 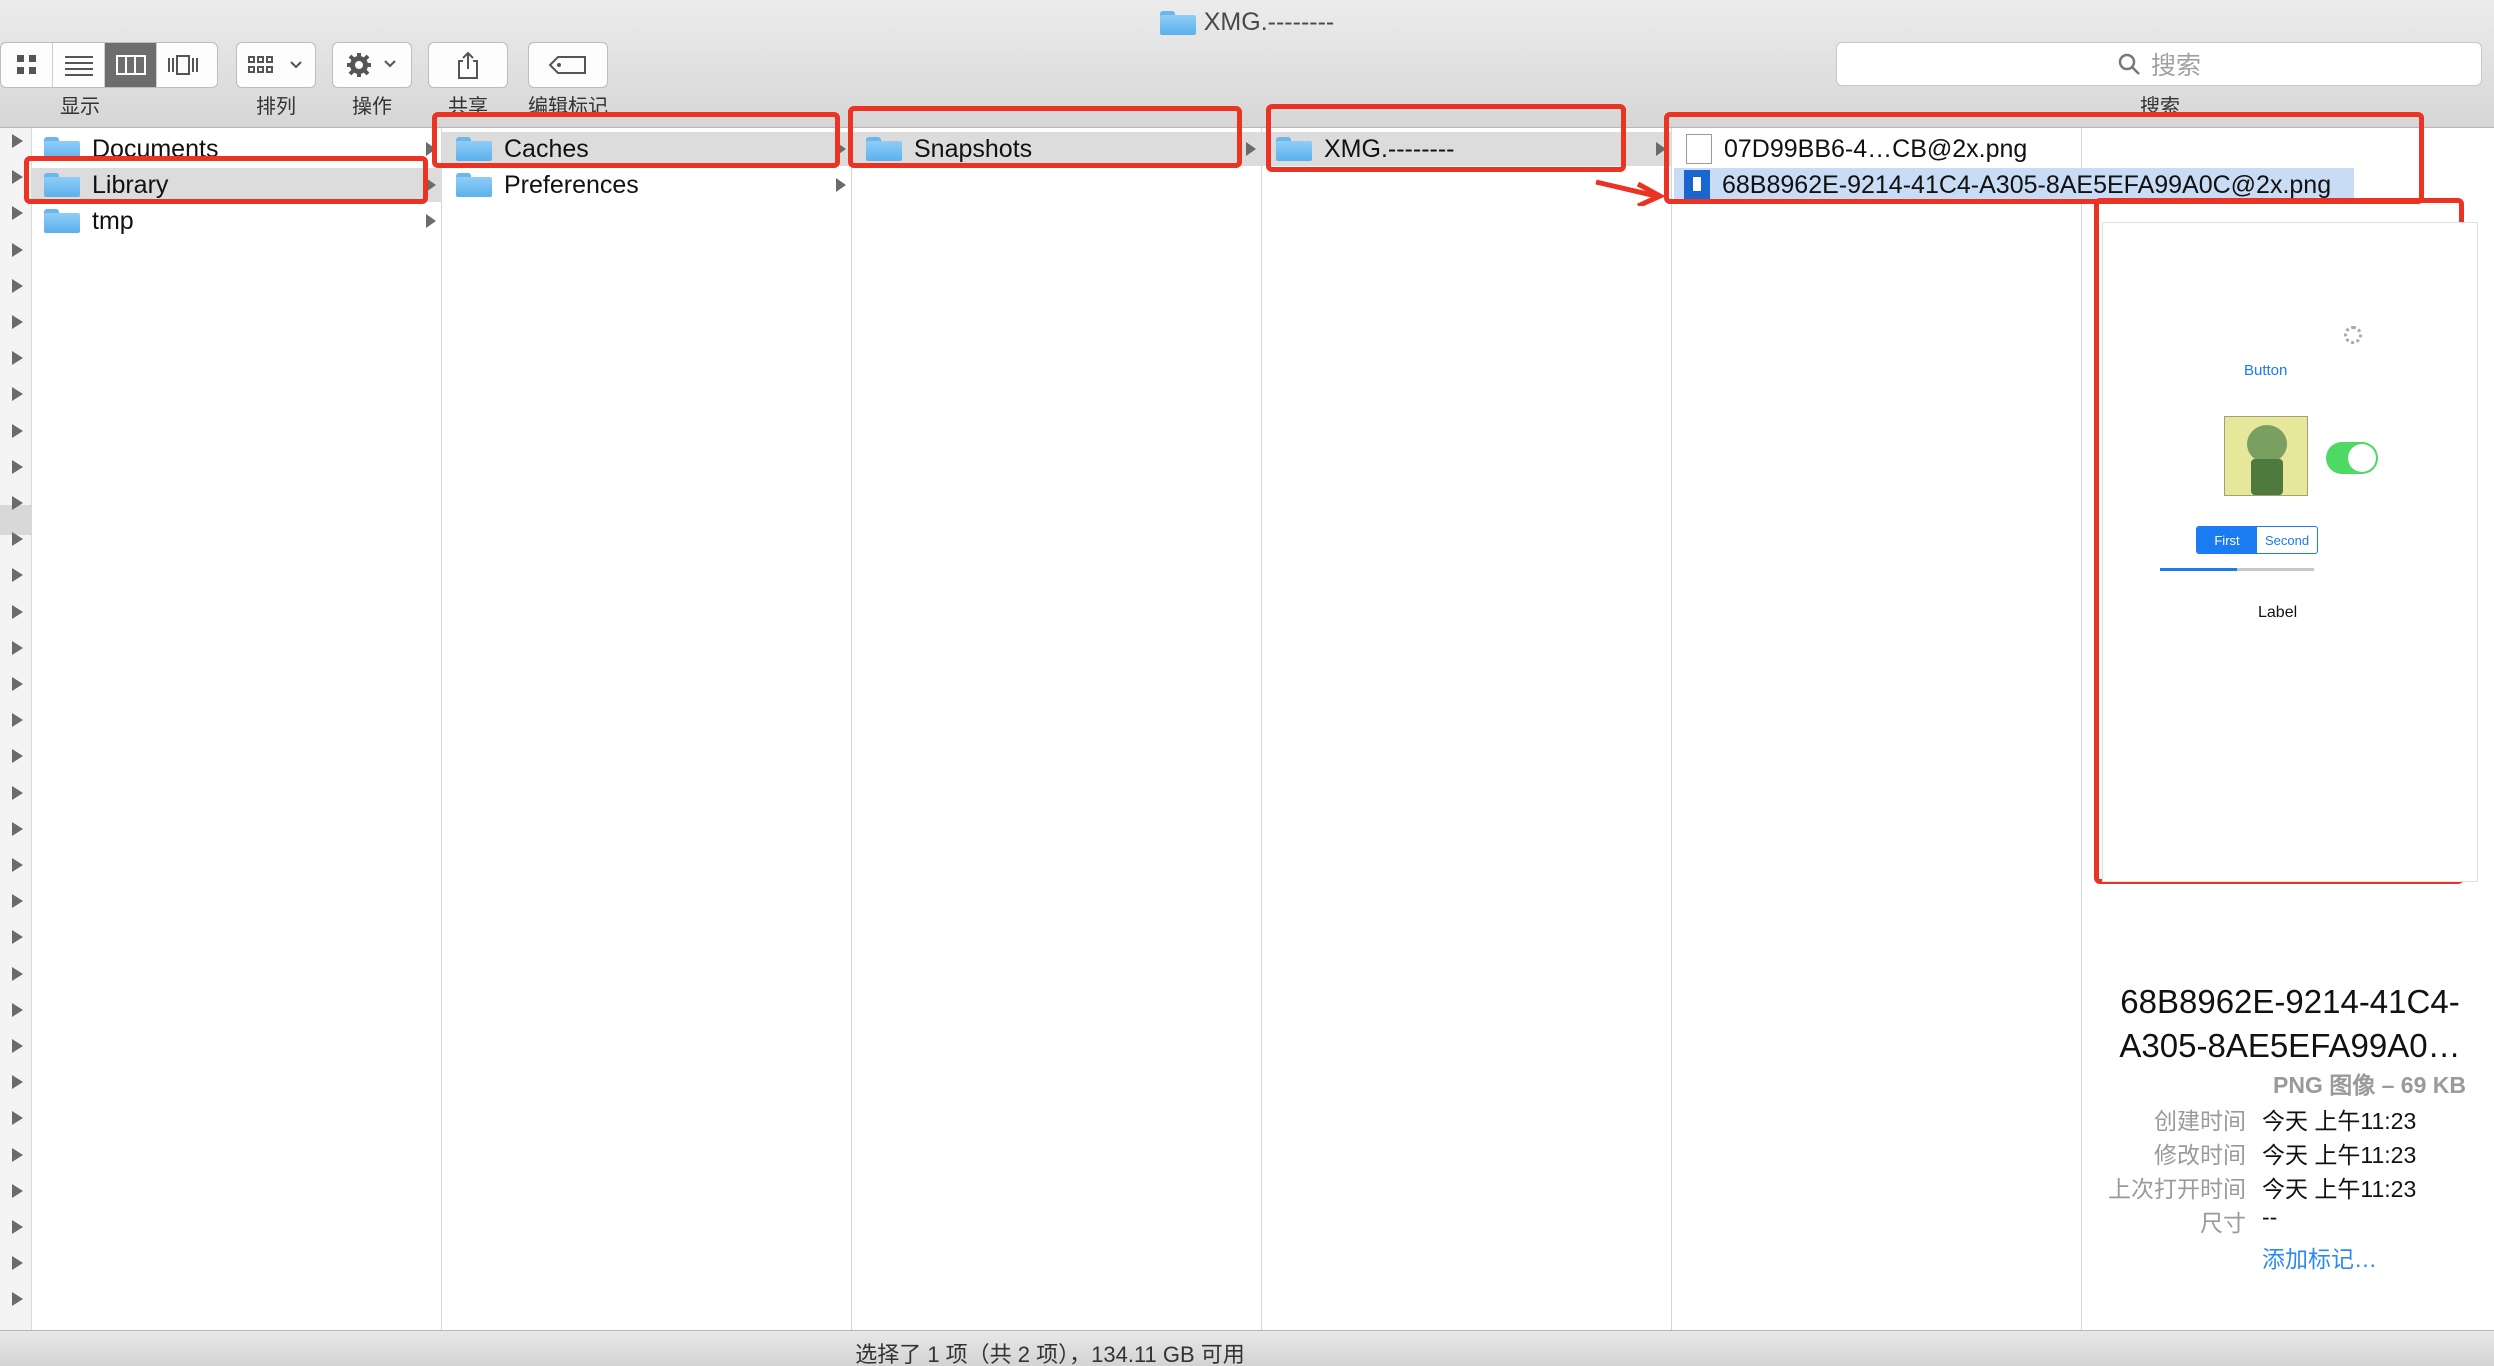 What do you see at coordinates (647, 729) in the screenshot?
I see `column-2: Caches Preferences` at bounding box center [647, 729].